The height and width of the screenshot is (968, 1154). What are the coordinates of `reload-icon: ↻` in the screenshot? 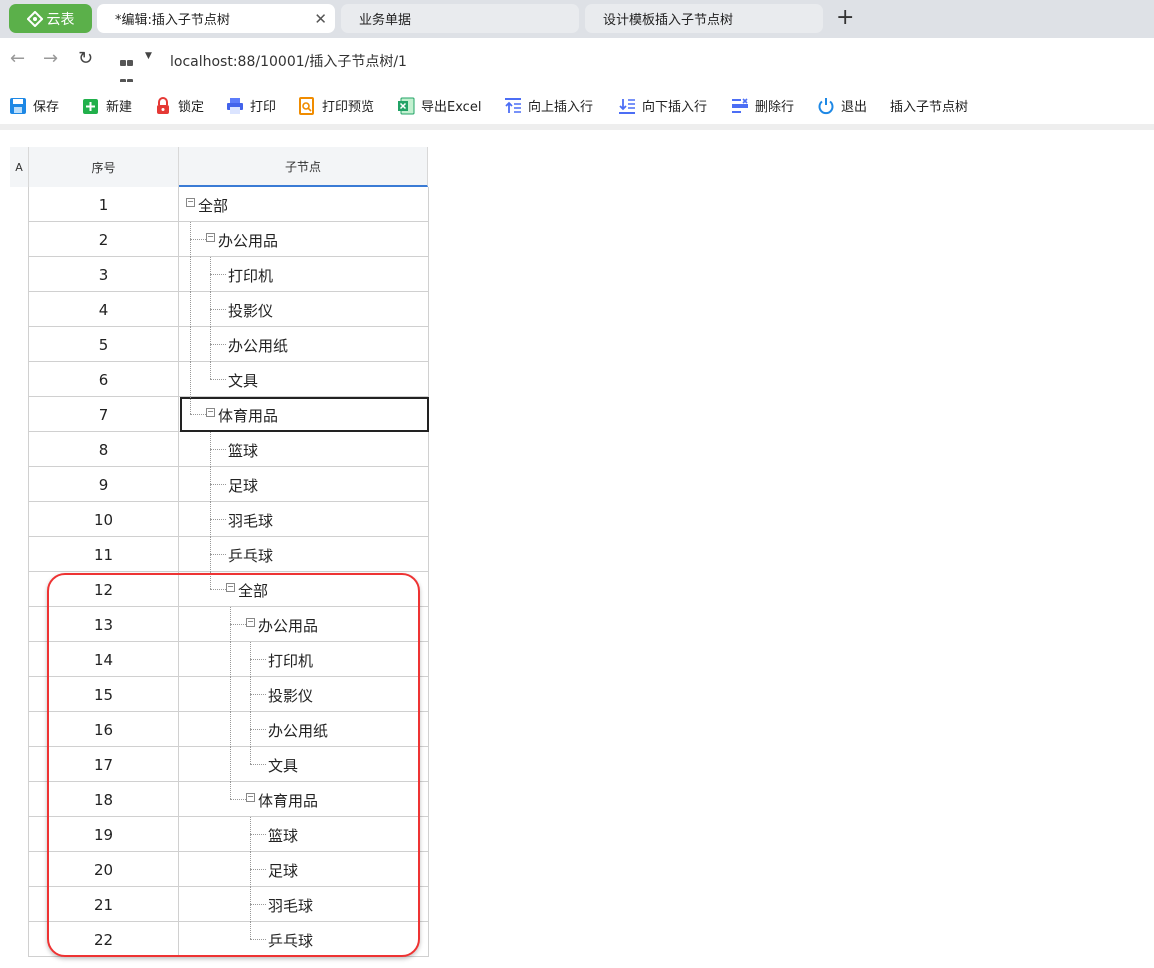 It's located at (85, 58).